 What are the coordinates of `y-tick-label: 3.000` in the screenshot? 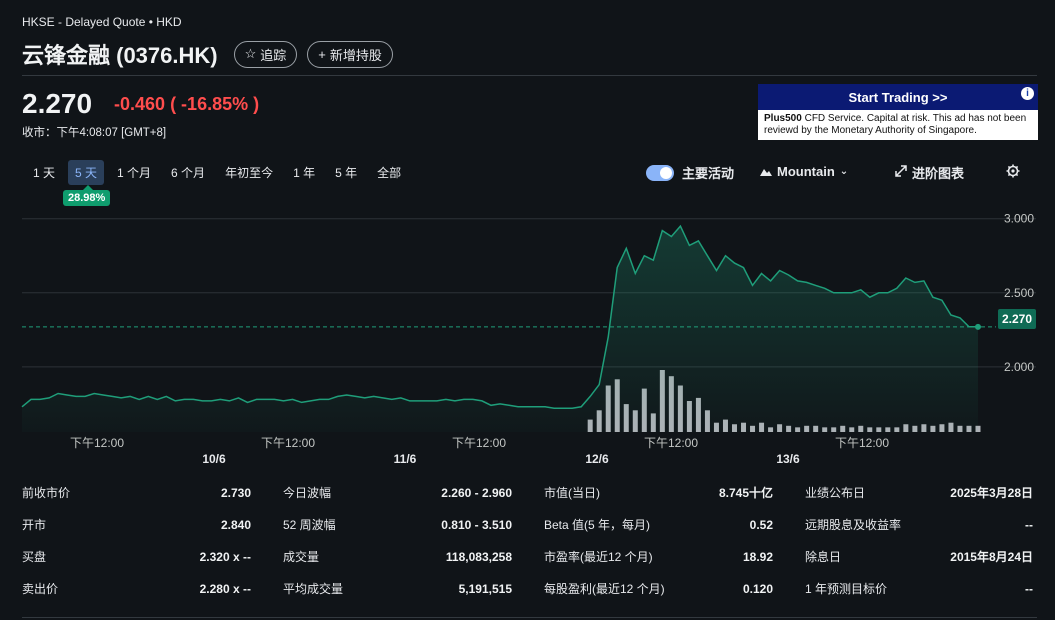 It's located at (1019, 219).